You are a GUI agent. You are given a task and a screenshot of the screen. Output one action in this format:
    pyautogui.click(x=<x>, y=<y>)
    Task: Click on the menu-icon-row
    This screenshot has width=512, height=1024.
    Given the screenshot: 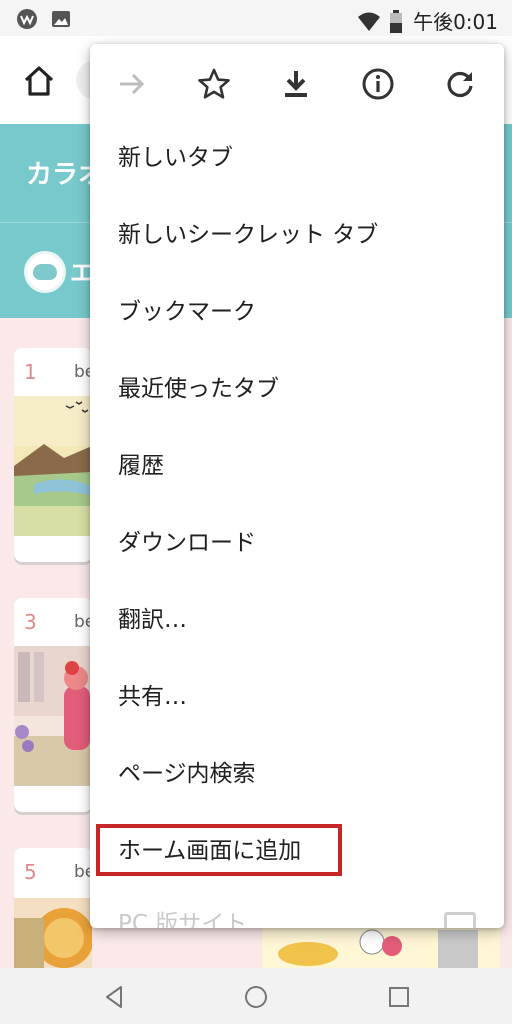 What is the action you would take?
    pyautogui.click(x=297, y=84)
    